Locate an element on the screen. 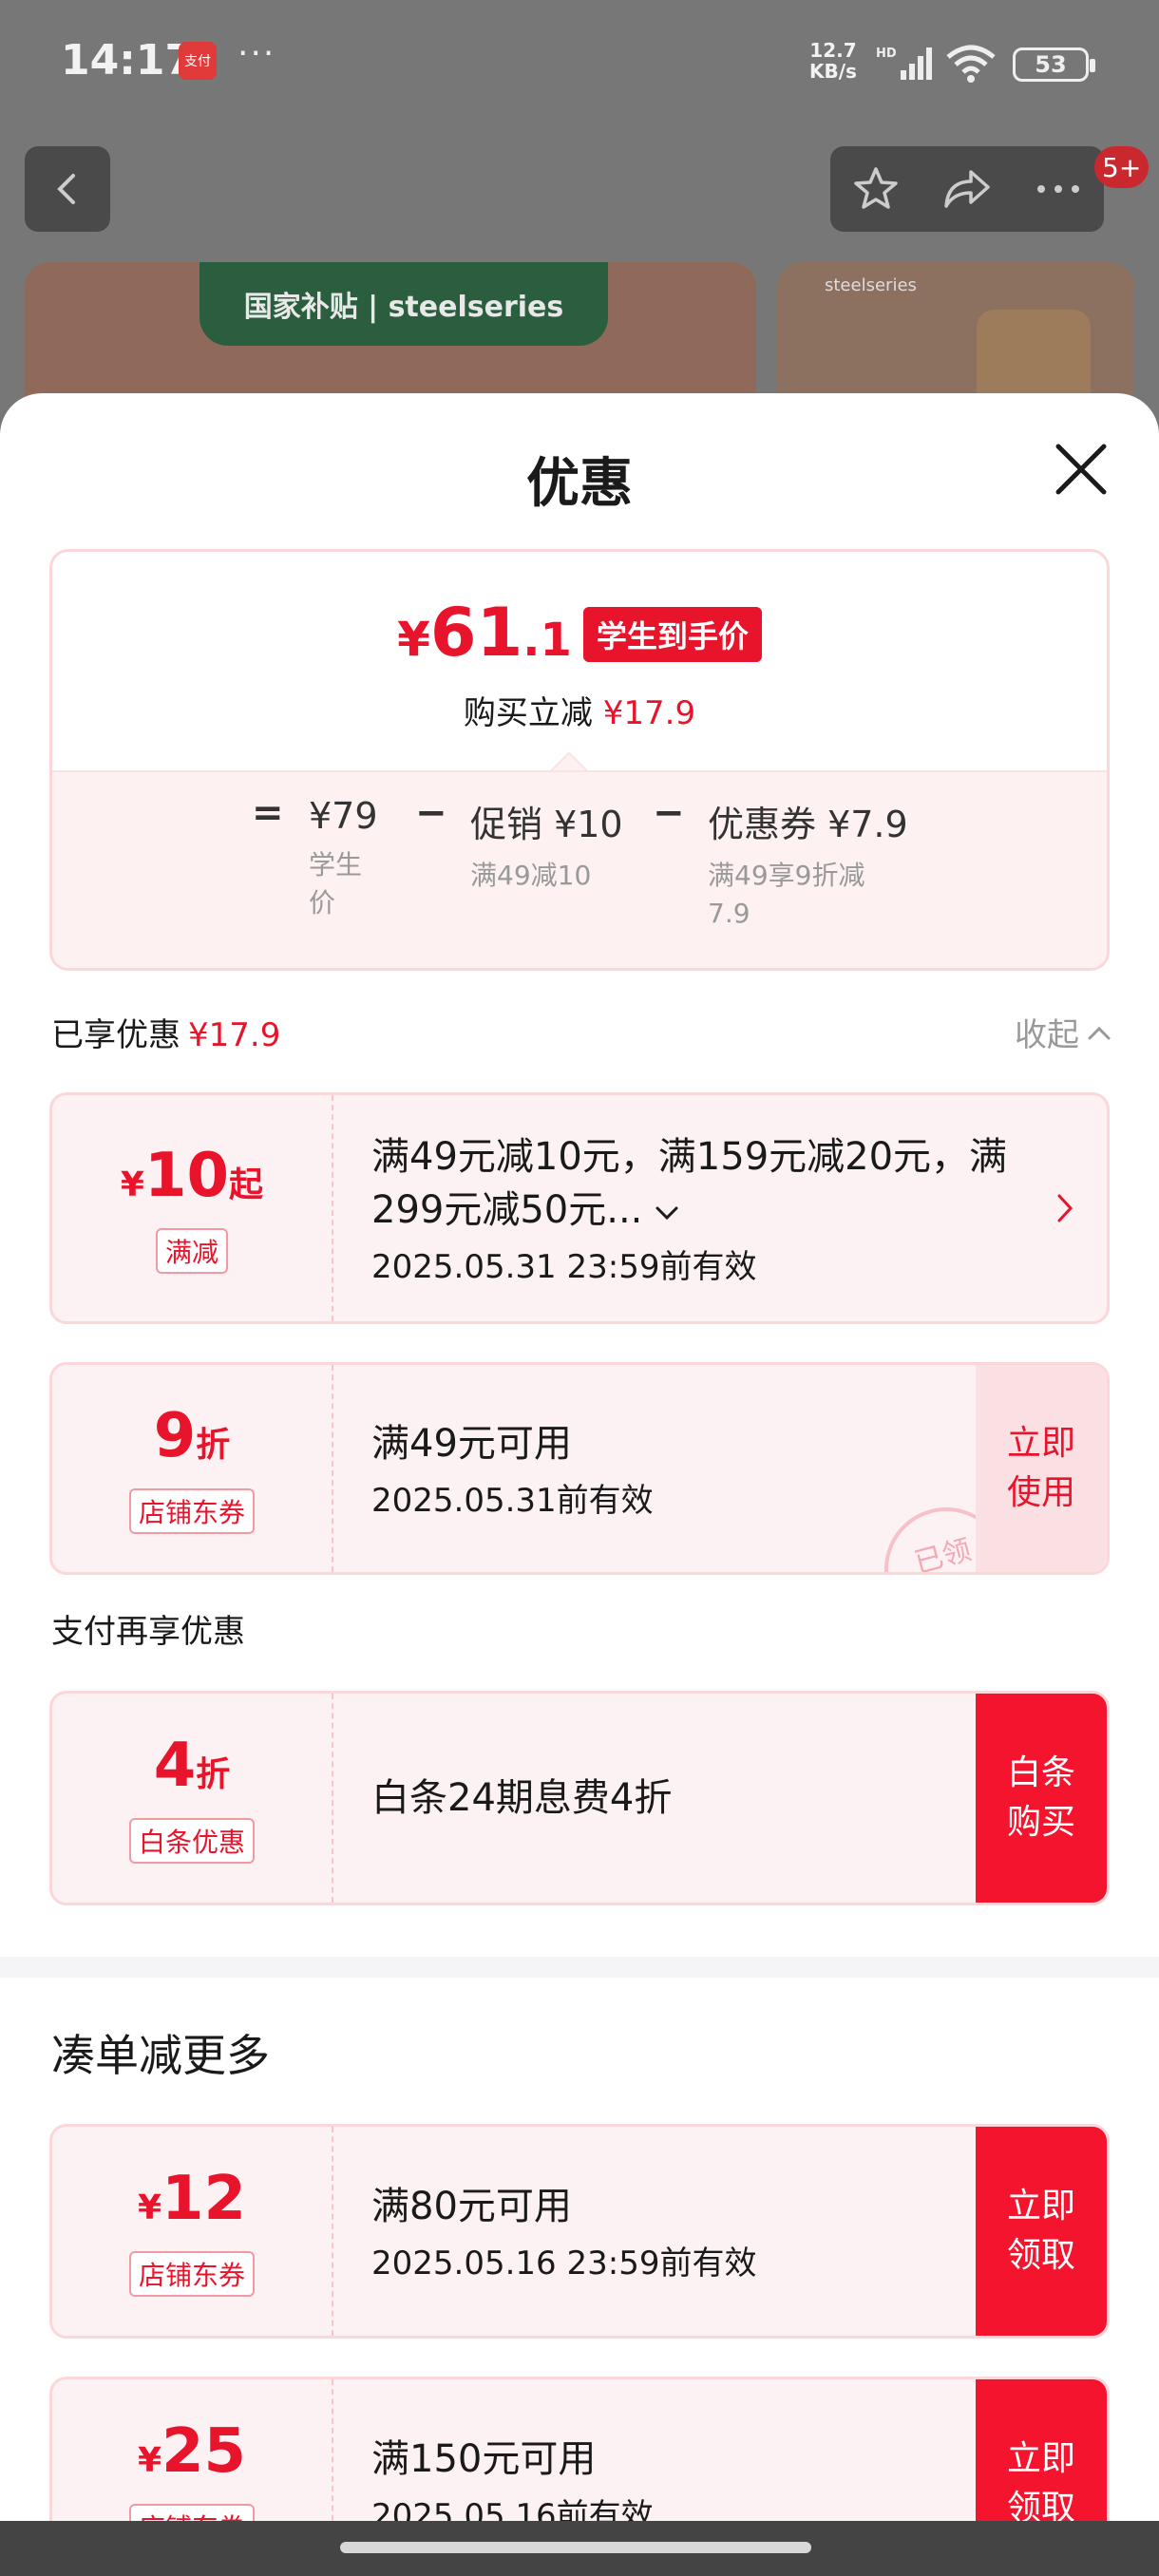 This screenshot has height=2576, width=1159. coupon-amount: ¥12 is located at coordinates (192, 2204).